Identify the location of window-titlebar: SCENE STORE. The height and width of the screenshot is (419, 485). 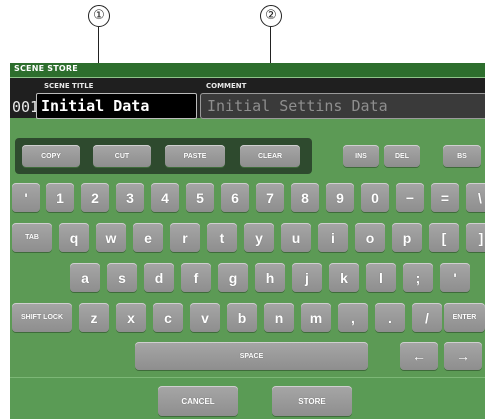
(247, 70).